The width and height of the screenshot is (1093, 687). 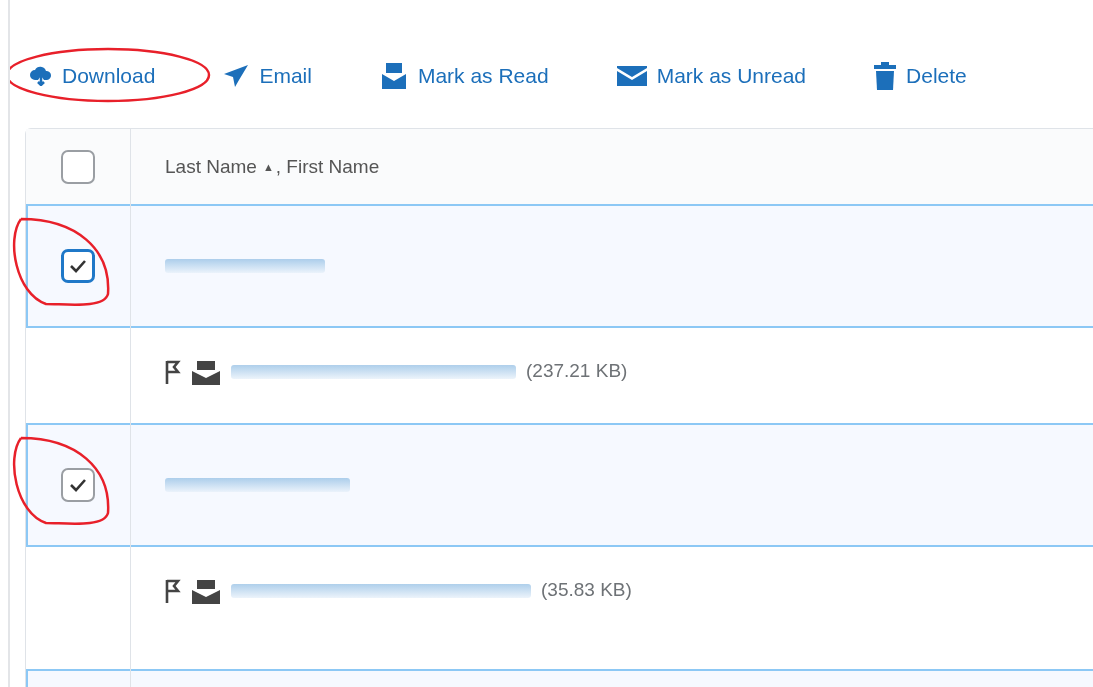 What do you see at coordinates (577, 371) in the screenshot?
I see `file-size: (237.21 KB)` at bounding box center [577, 371].